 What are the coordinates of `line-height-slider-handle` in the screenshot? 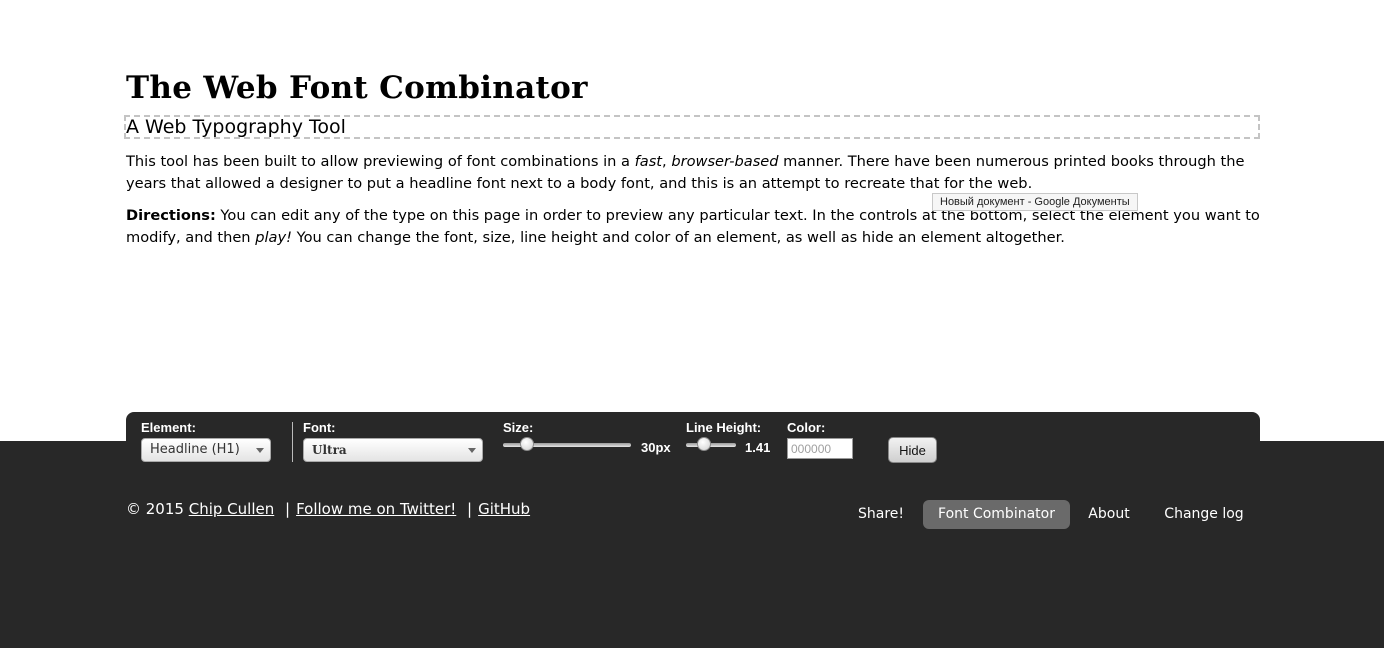 It's located at (704, 444).